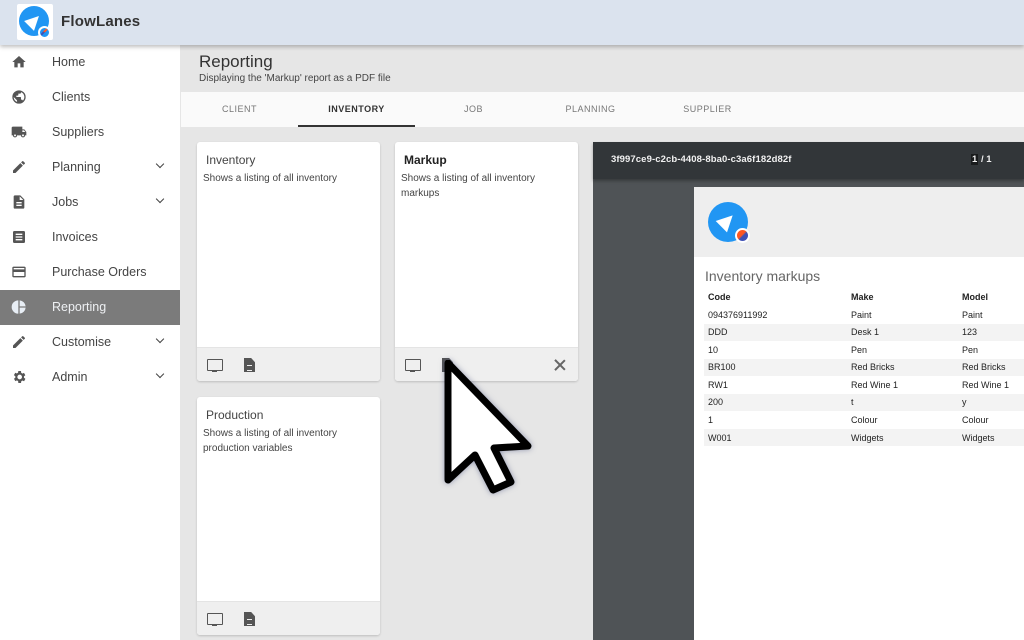 The width and height of the screenshot is (1024, 640). I want to click on sidebar-item-reporting: Reporting, so click(90, 307).